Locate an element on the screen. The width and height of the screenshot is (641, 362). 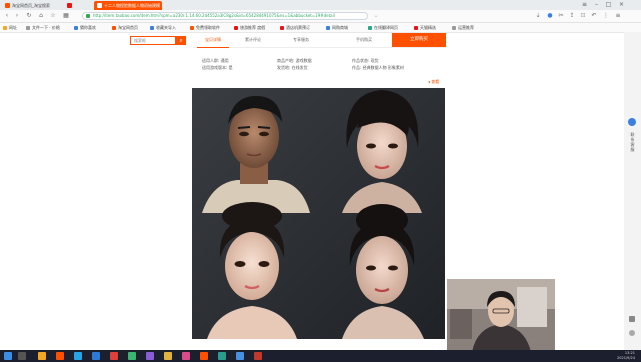
bookmark-item: 天猫精选 is located at coordinates (425, 27).